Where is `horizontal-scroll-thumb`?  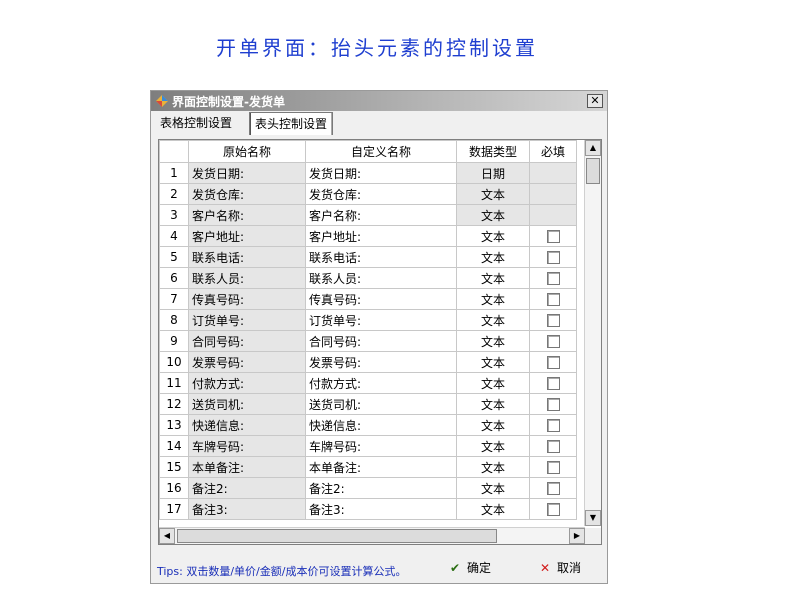 horizontal-scroll-thumb is located at coordinates (337, 536).